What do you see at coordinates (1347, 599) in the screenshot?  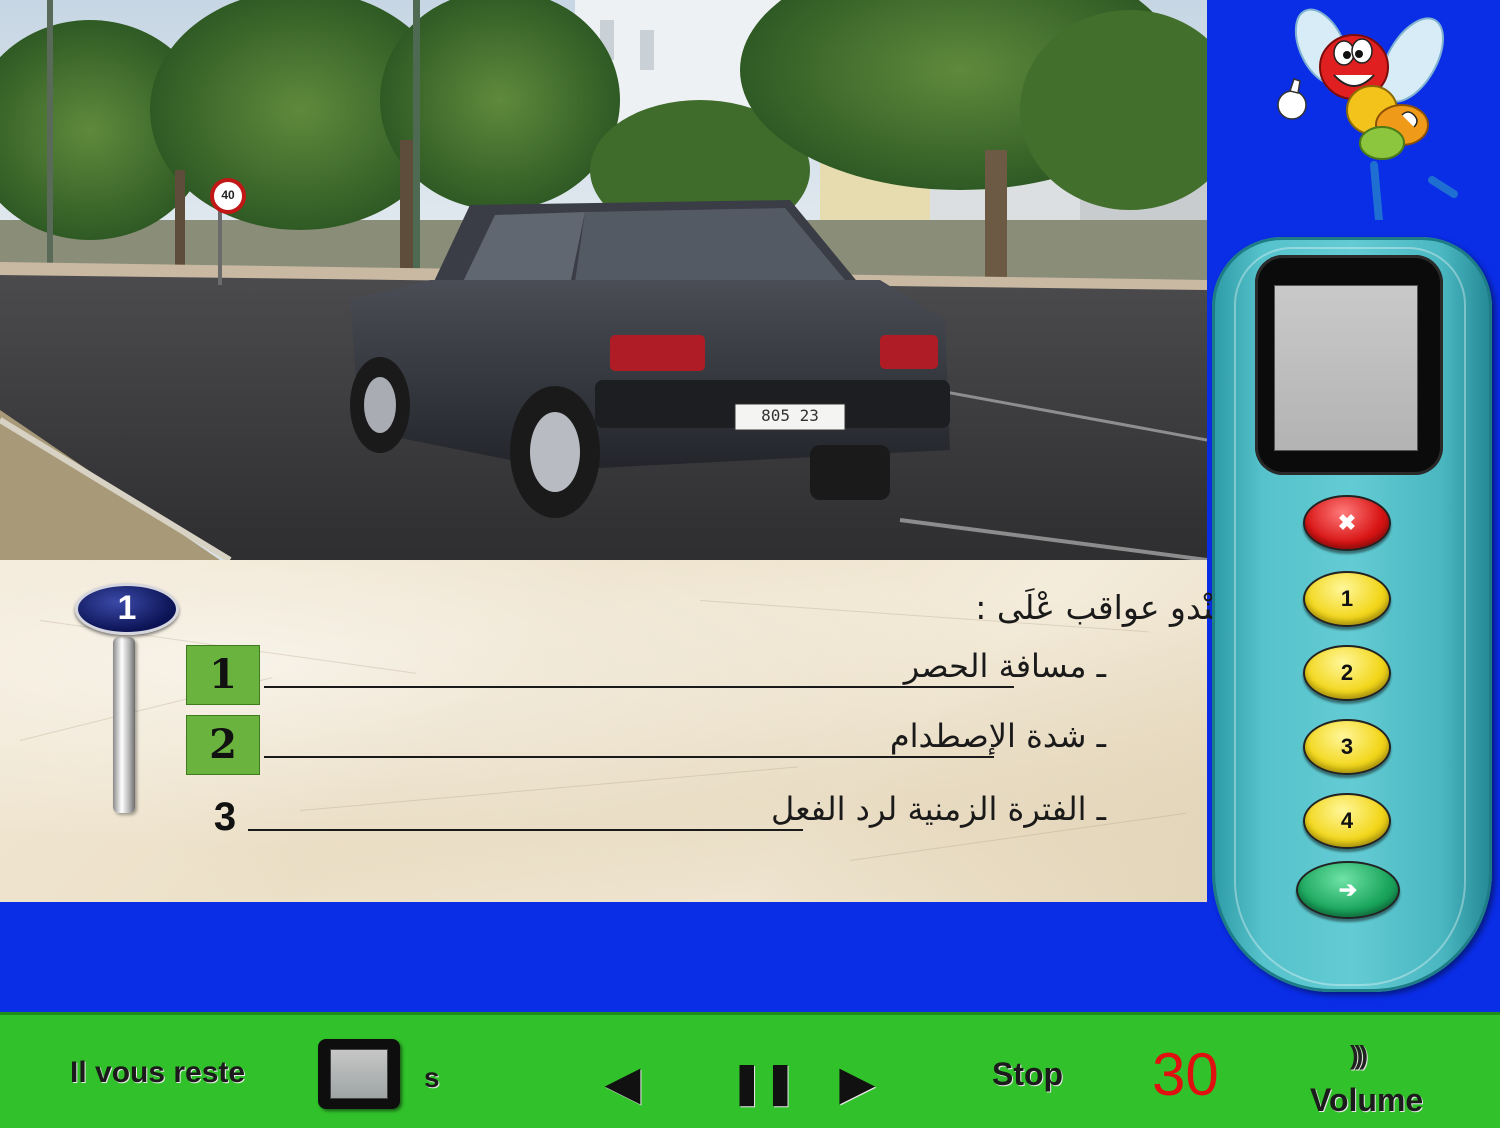 I see `remote-answer-1-button: 1` at bounding box center [1347, 599].